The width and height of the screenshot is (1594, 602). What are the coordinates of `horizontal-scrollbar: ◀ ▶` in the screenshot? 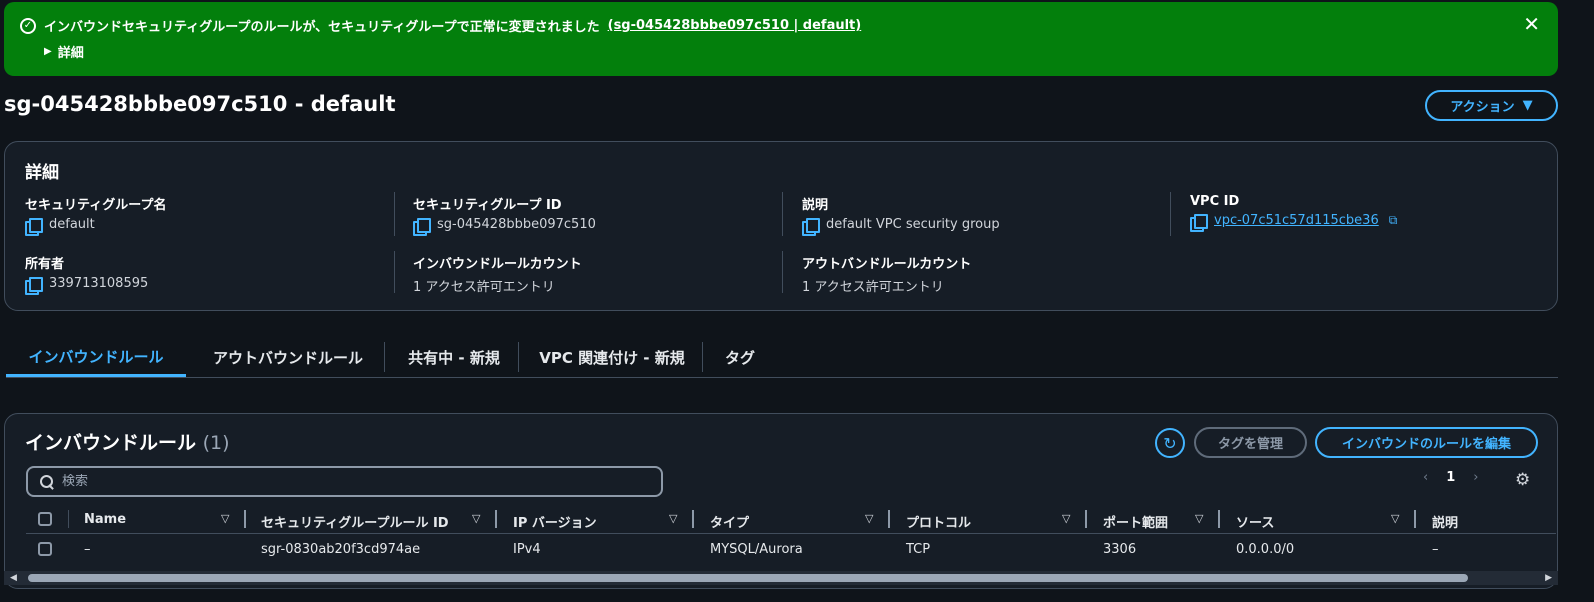 It's located at (781, 578).